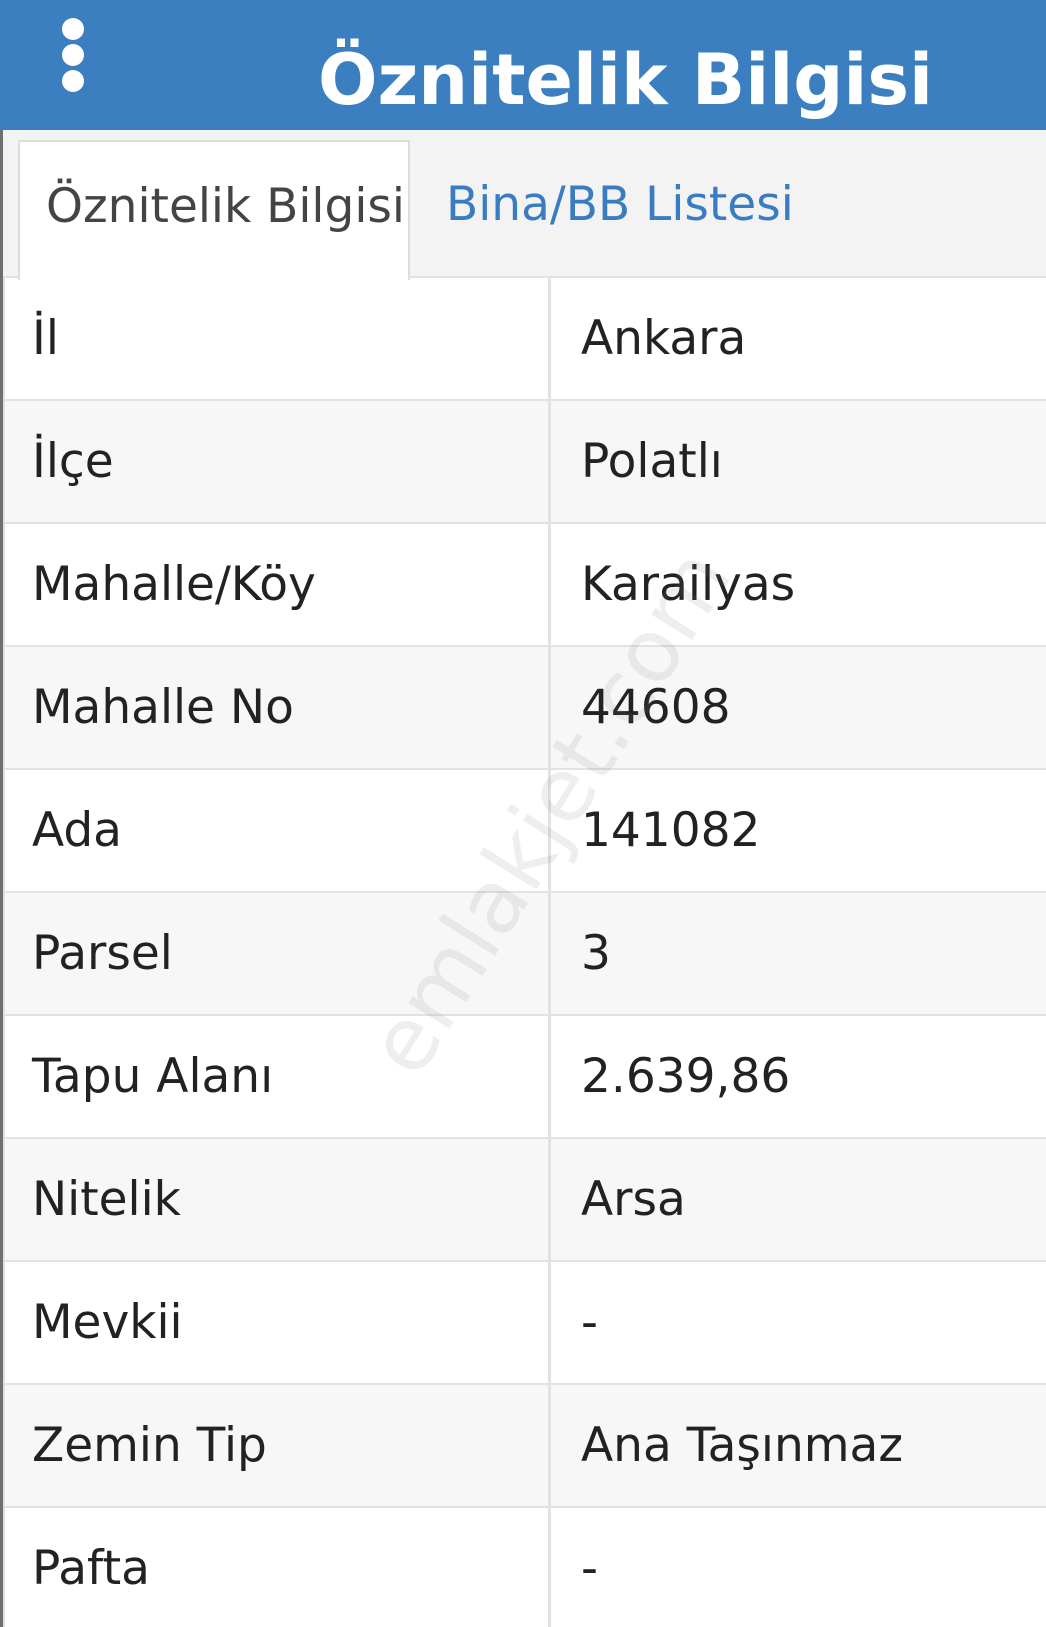 The height and width of the screenshot is (1627, 1046). I want to click on vertical-dots-icon, so click(74, 54).